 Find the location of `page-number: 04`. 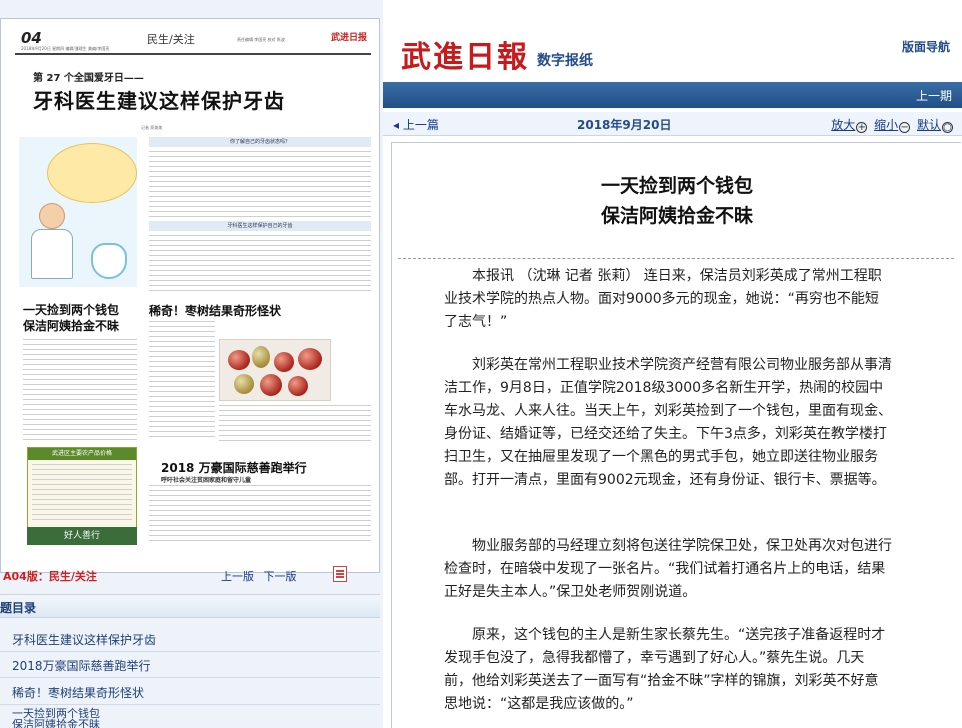

page-number: 04 is located at coordinates (31, 38).